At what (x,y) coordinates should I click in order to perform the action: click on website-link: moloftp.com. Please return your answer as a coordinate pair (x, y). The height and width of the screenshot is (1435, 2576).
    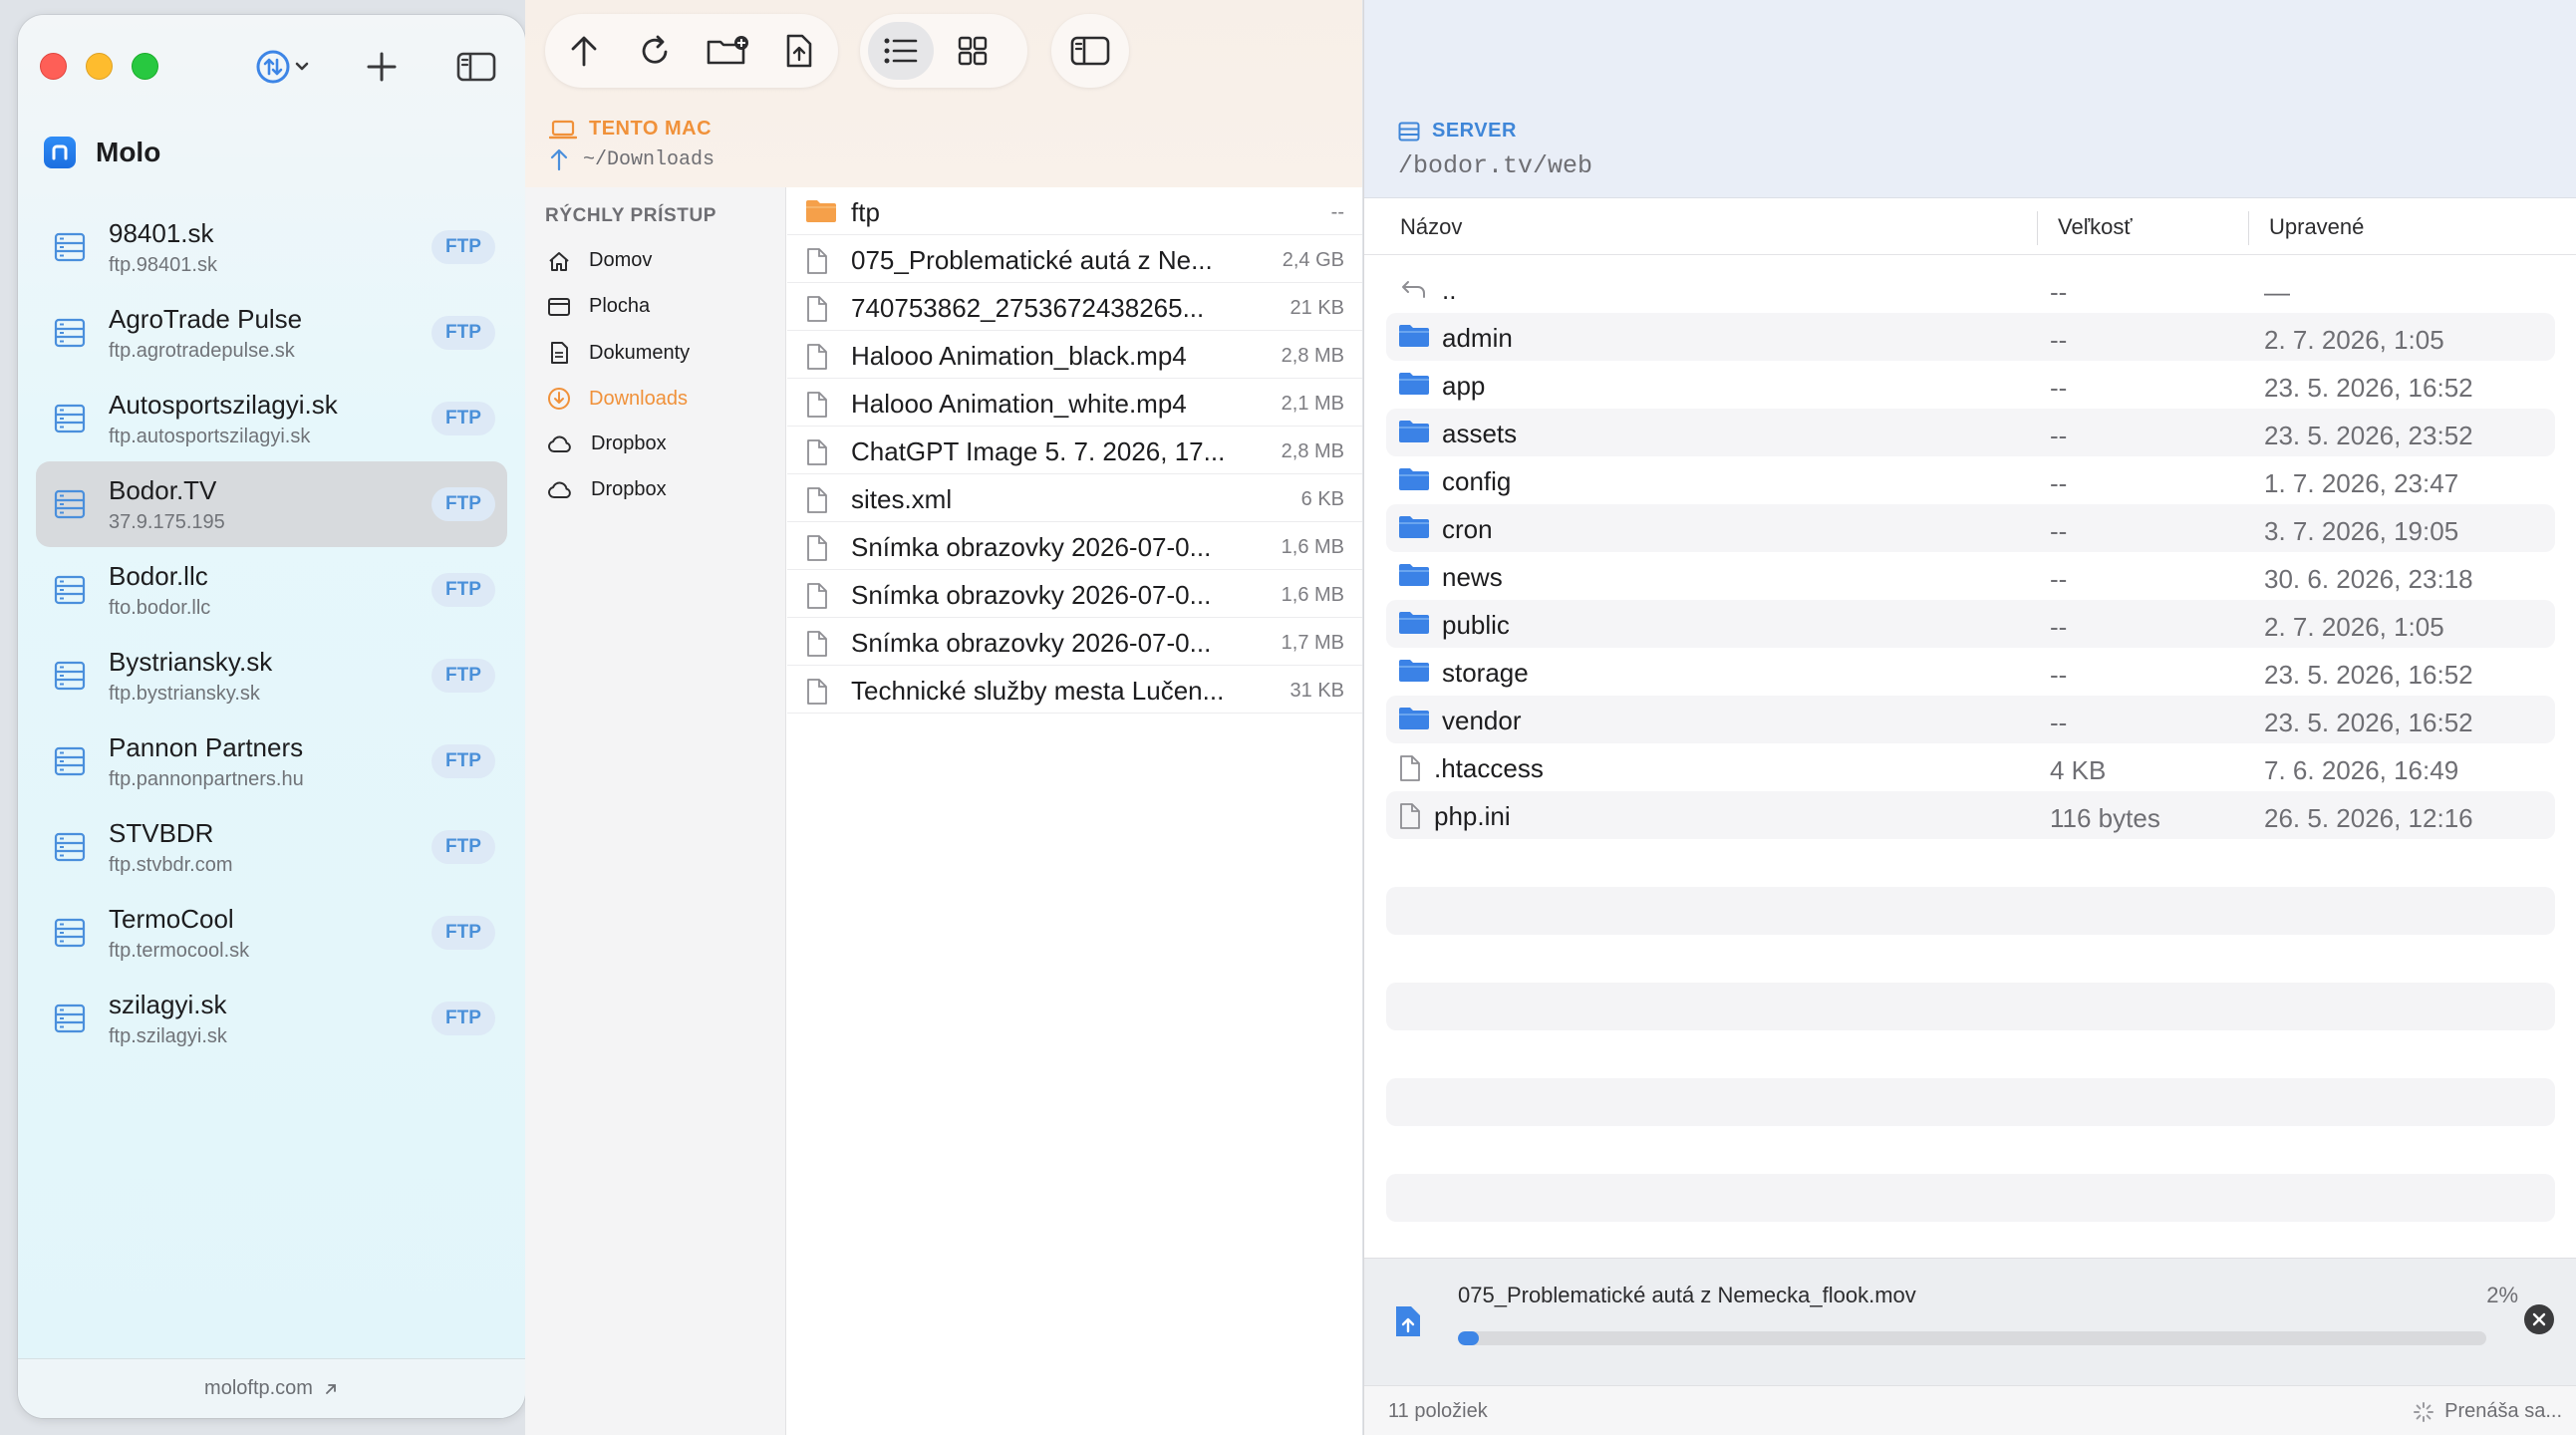
    Looking at the image, I should click on (271, 1388).